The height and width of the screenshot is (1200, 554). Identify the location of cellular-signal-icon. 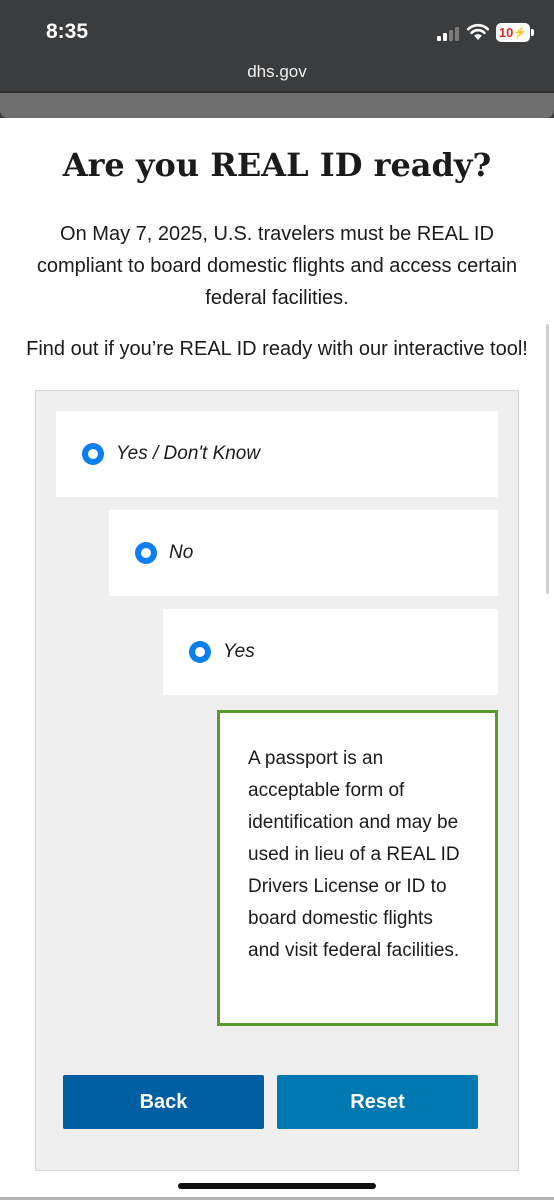
(450, 34).